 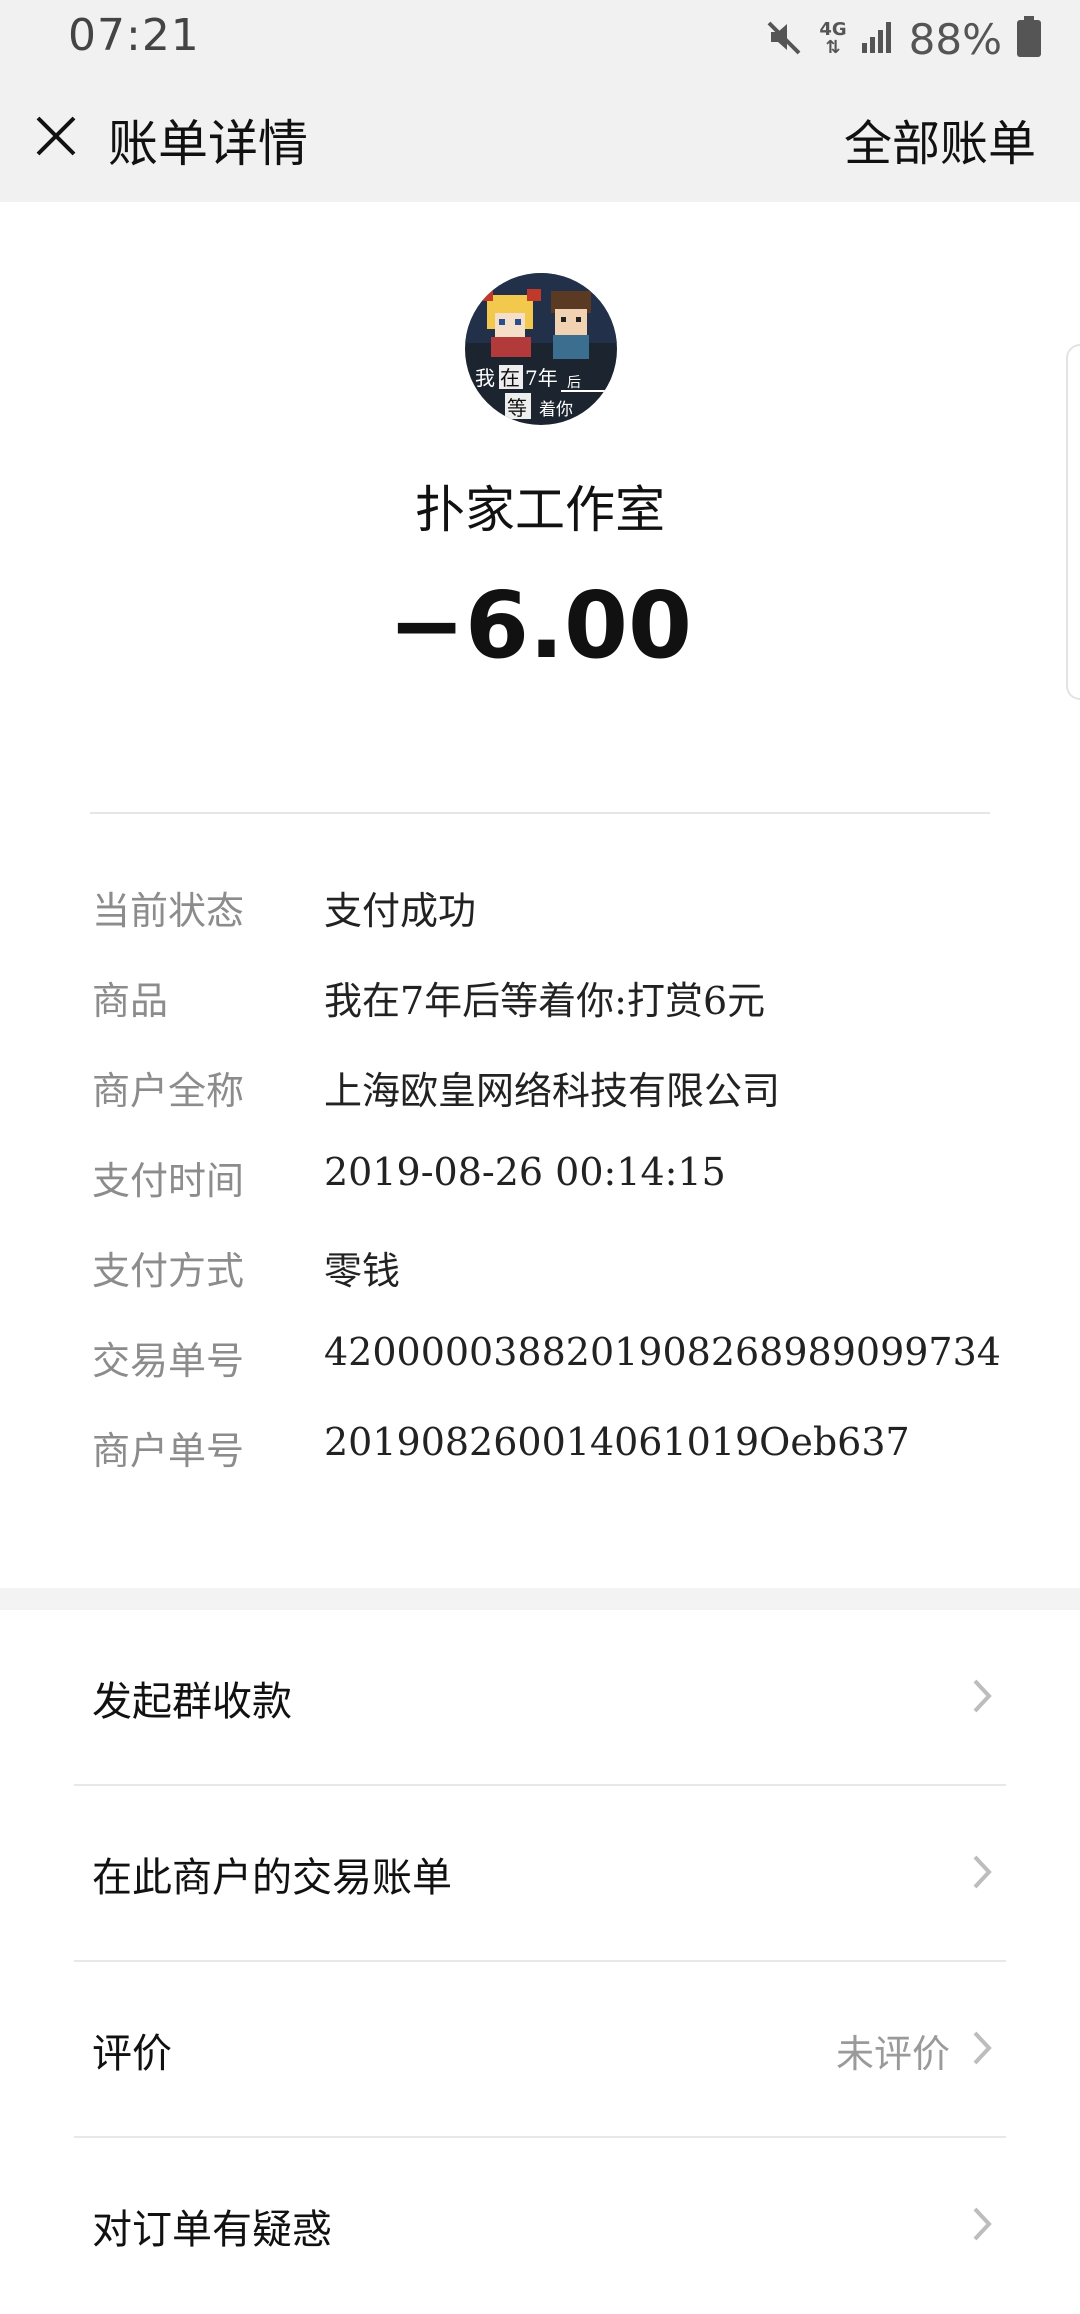 What do you see at coordinates (903, 39) in the screenshot?
I see `status-icons: 4G ⇅ 88%` at bounding box center [903, 39].